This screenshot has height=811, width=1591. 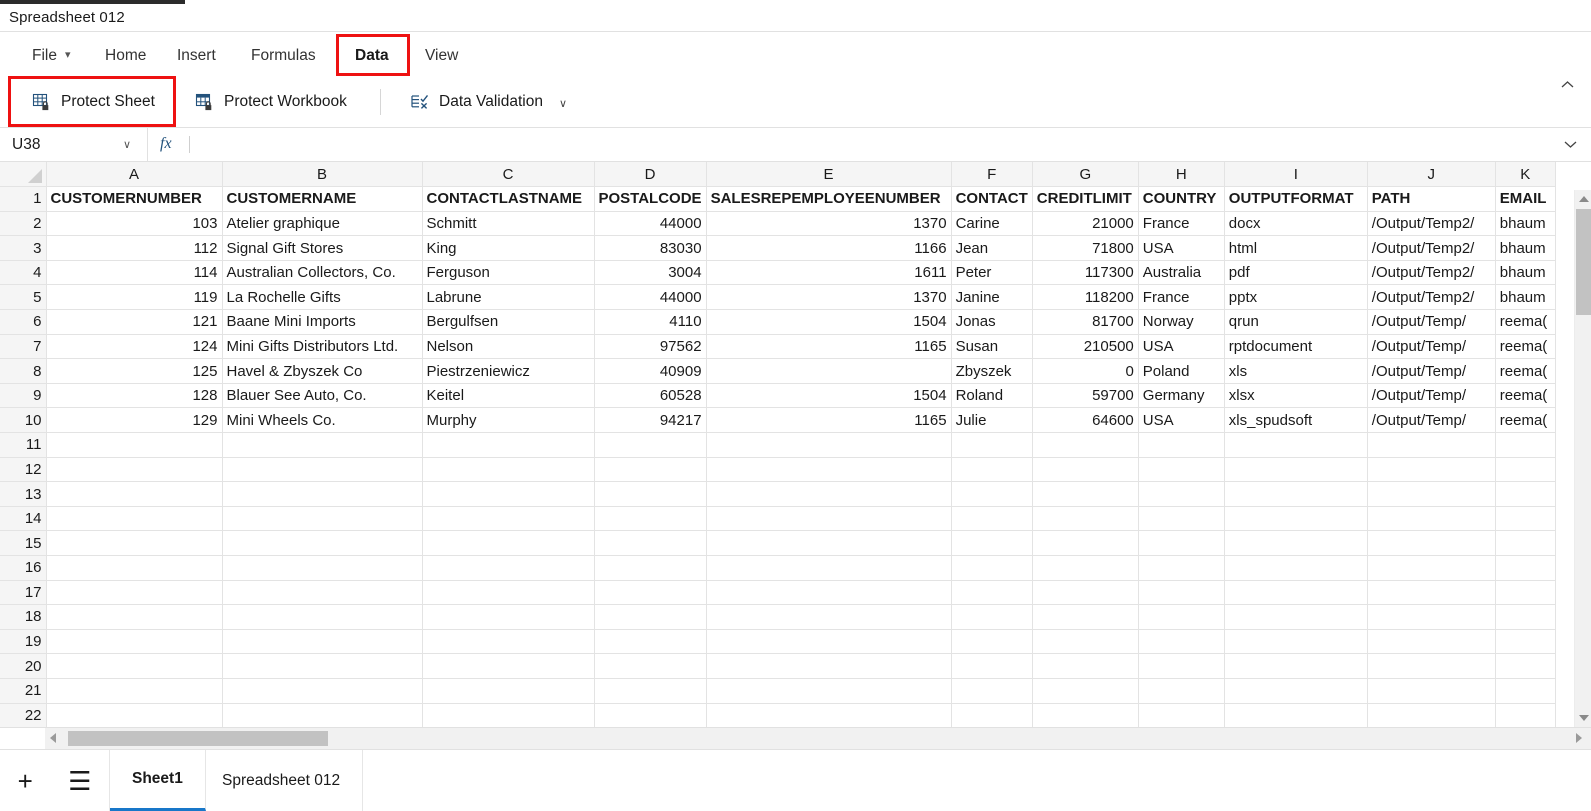 What do you see at coordinates (992, 666) in the screenshot?
I see `cell-F20` at bounding box center [992, 666].